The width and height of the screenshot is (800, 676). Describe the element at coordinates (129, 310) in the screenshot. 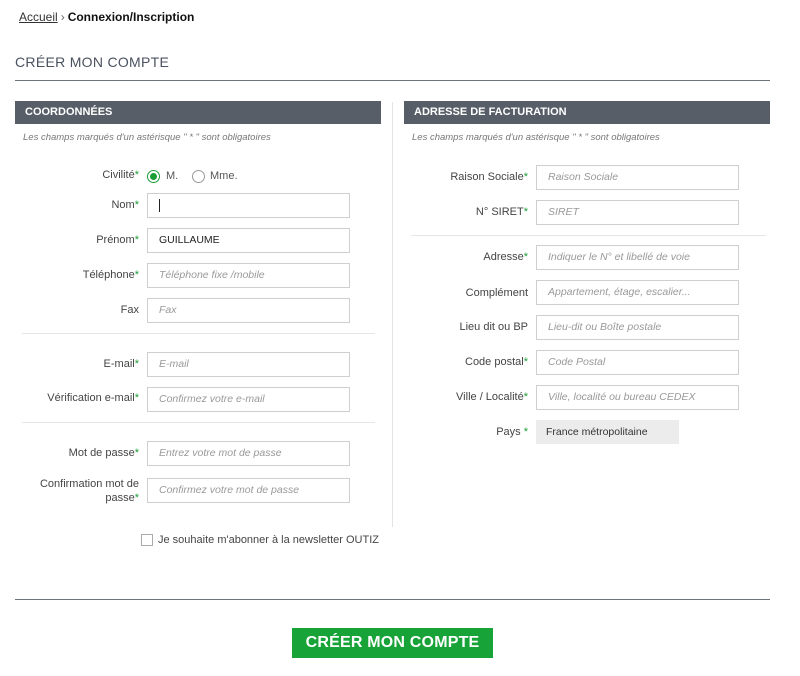

I see `fax-label: Fax` at that location.